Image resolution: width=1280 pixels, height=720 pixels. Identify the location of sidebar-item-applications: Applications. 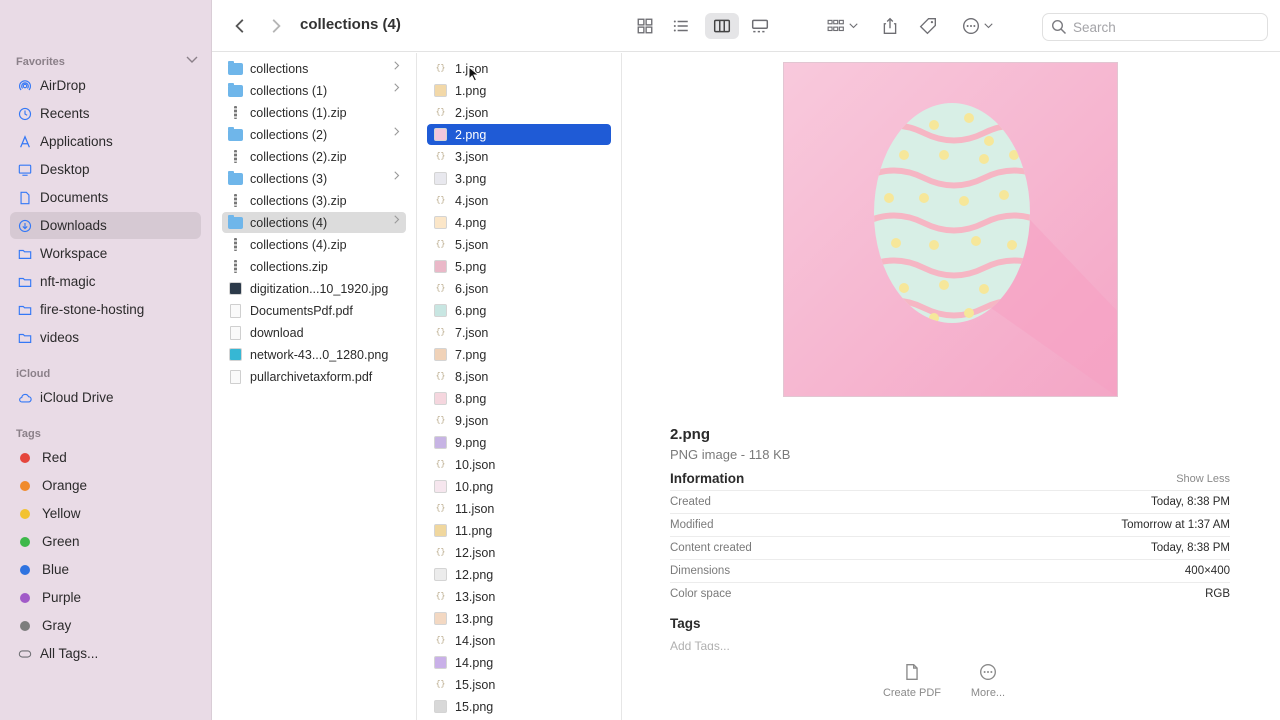
(105, 141).